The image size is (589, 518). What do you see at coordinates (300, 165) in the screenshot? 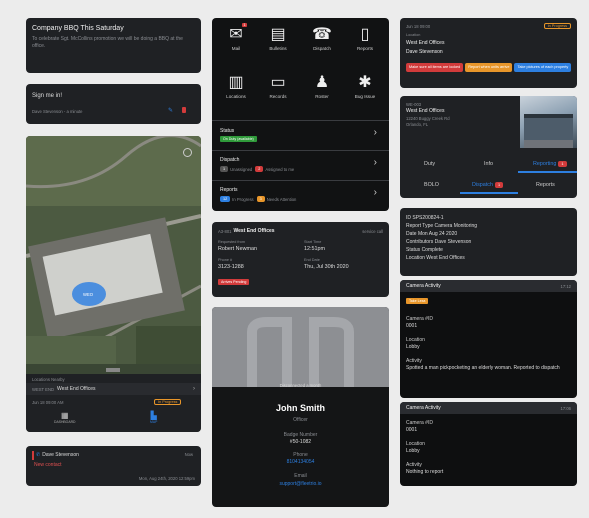
I see `dispatch-row: Dispatch 1 Unassigned 2 Assigned to me ›` at bounding box center [300, 165].